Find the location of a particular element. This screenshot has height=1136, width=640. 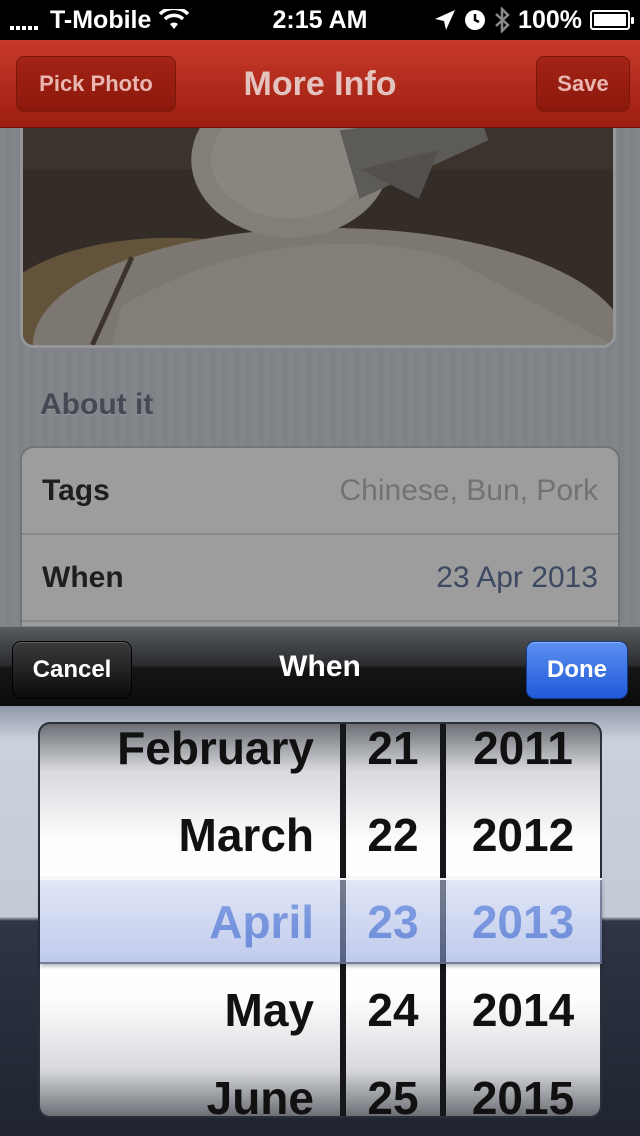

day-option-selected: 23 is located at coordinates (393, 922).